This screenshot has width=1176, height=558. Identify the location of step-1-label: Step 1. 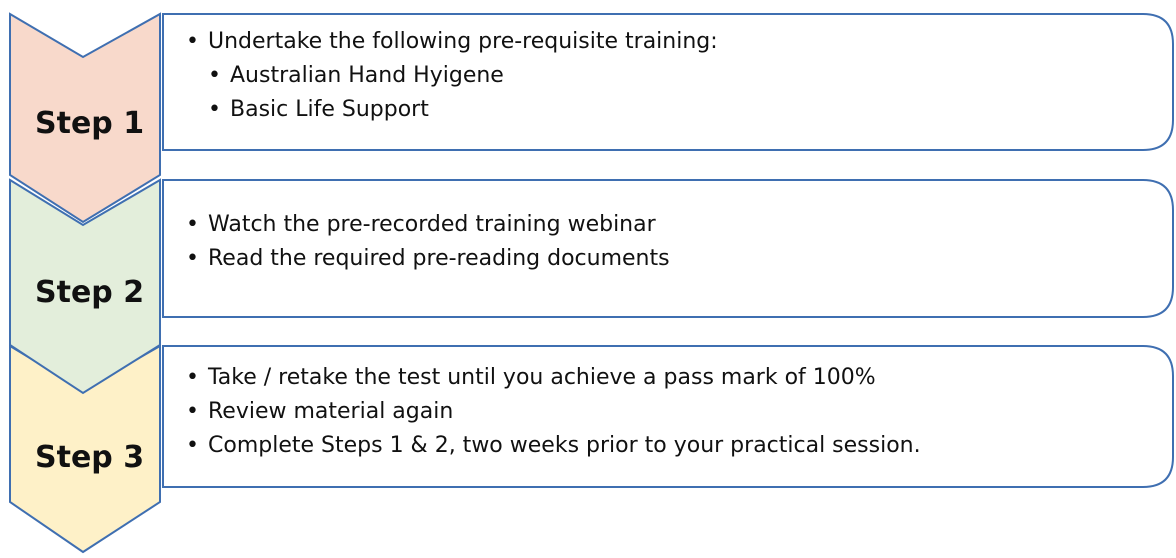
(89, 123).